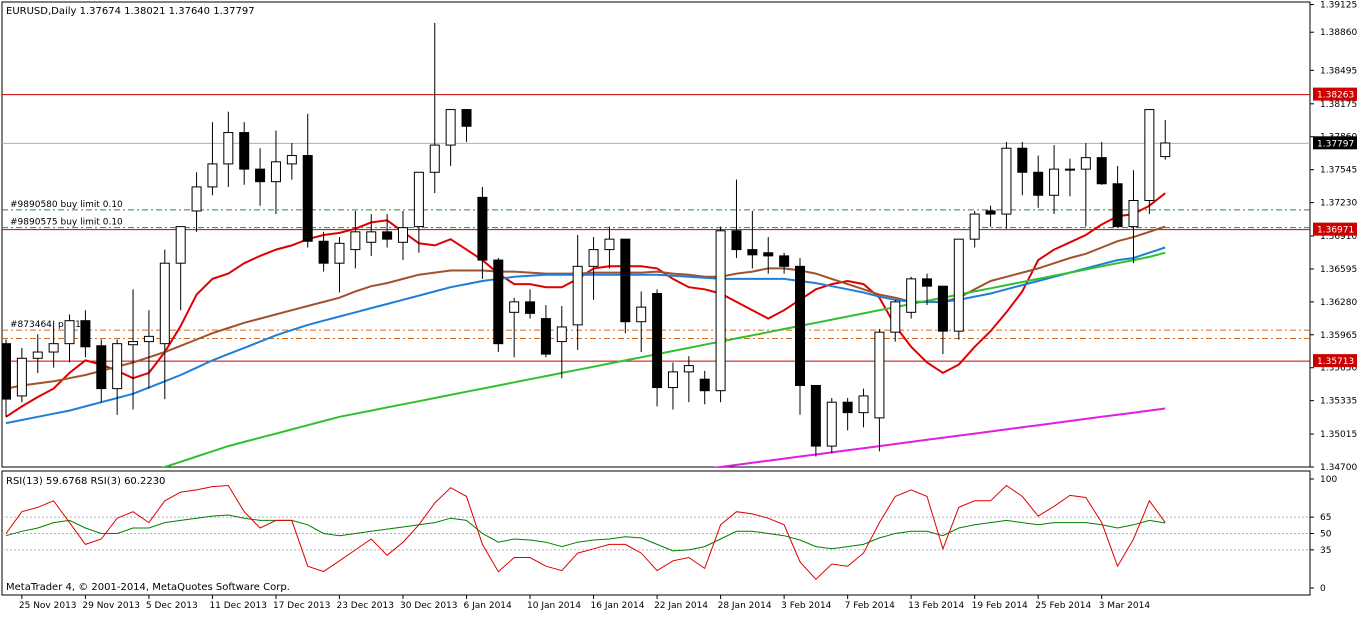 The image size is (1358, 617). What do you see at coordinates (1323, 589) in the screenshot?
I see `rsi-tick-label: 0` at bounding box center [1323, 589].